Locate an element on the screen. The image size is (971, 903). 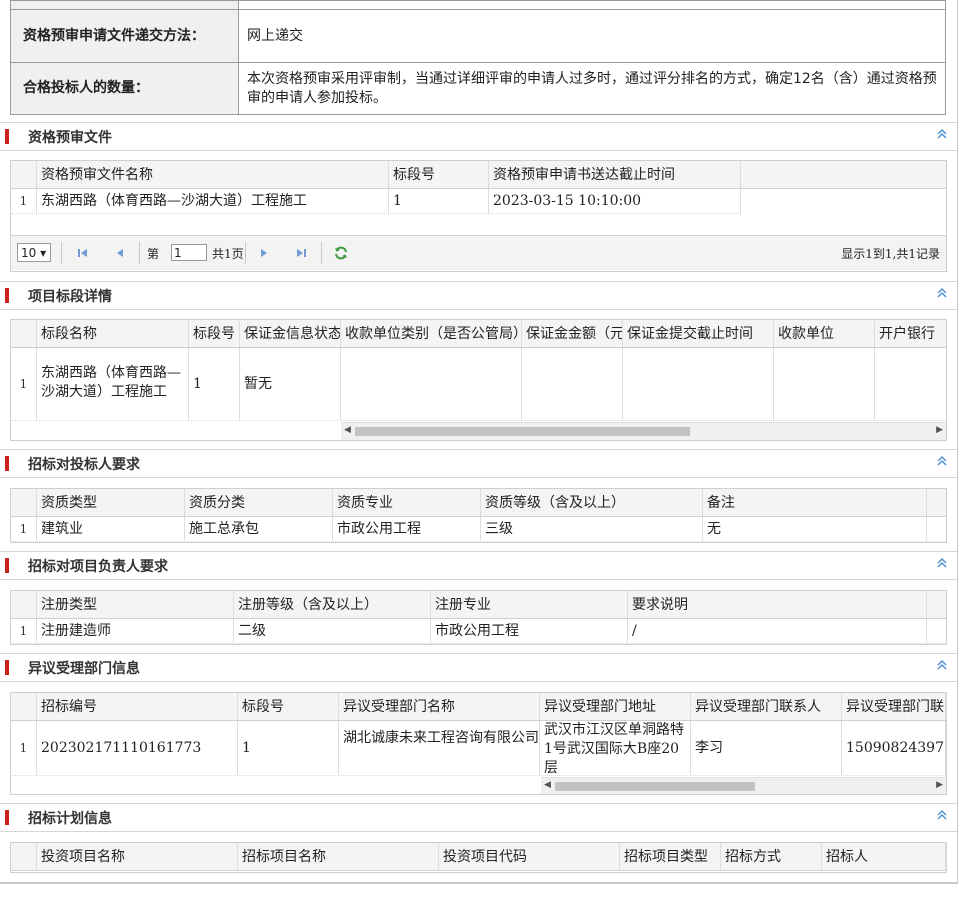
grid-header-row: 资格预审文件名称 标段号 资格预审申请书送达截止时间 is located at coordinates (478, 175).